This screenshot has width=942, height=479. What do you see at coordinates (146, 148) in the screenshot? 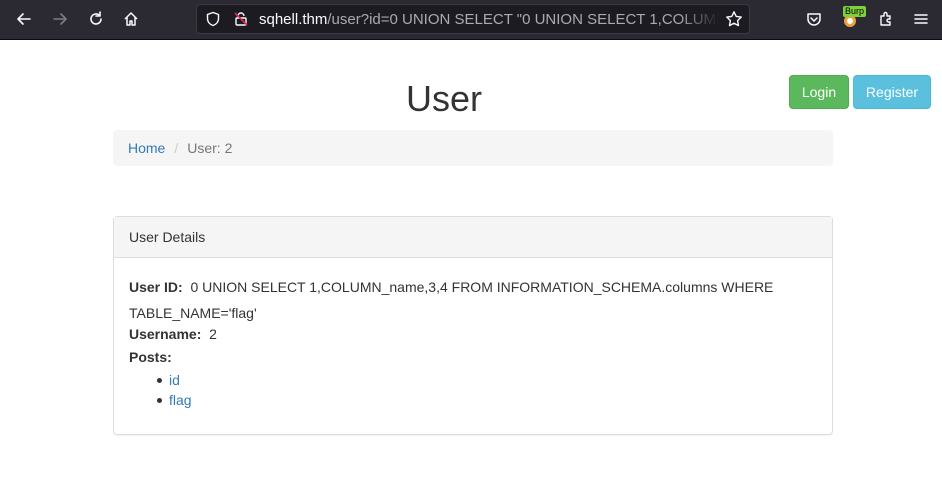
I see `breadcrumb-home-link: Home` at bounding box center [146, 148].